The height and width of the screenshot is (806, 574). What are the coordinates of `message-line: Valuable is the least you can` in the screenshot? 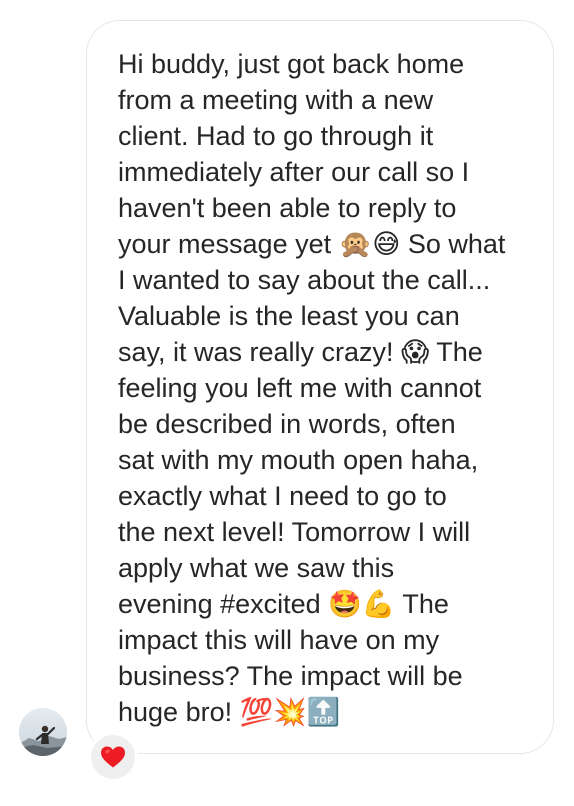 It's located at (289, 316).